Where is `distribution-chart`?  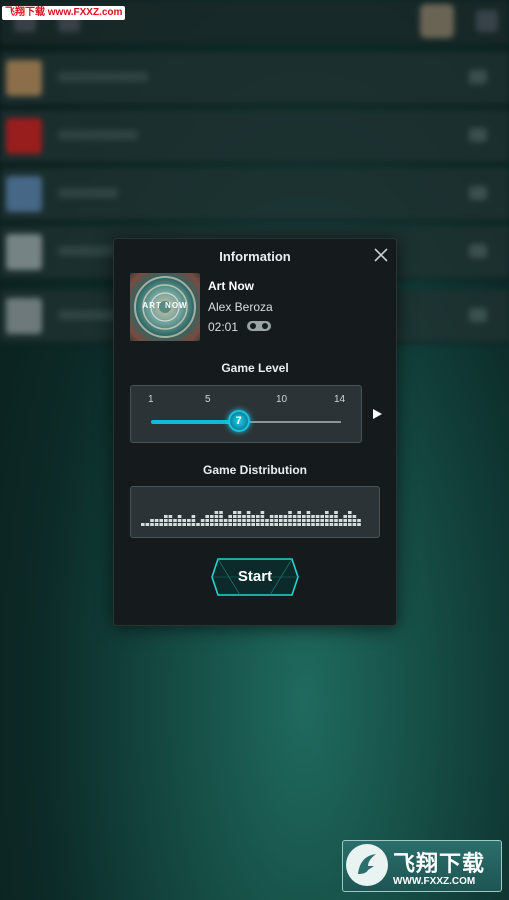 distribution-chart is located at coordinates (251, 518).